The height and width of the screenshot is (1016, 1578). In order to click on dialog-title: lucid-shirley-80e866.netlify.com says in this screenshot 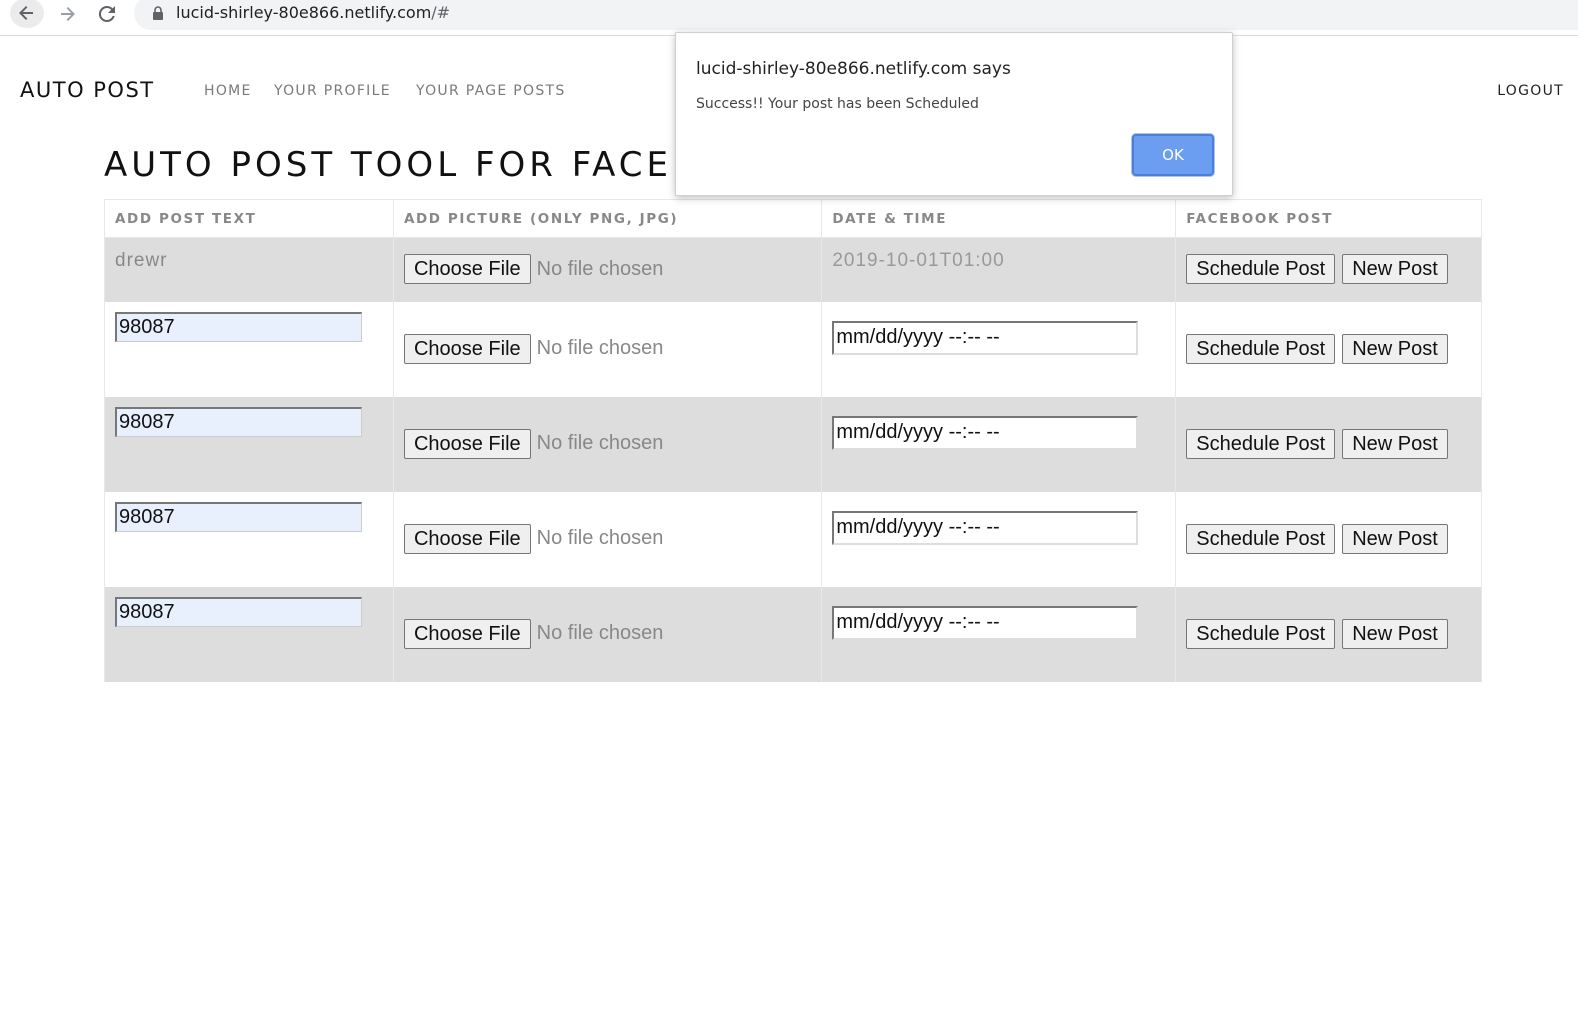, I will do `click(853, 69)`.